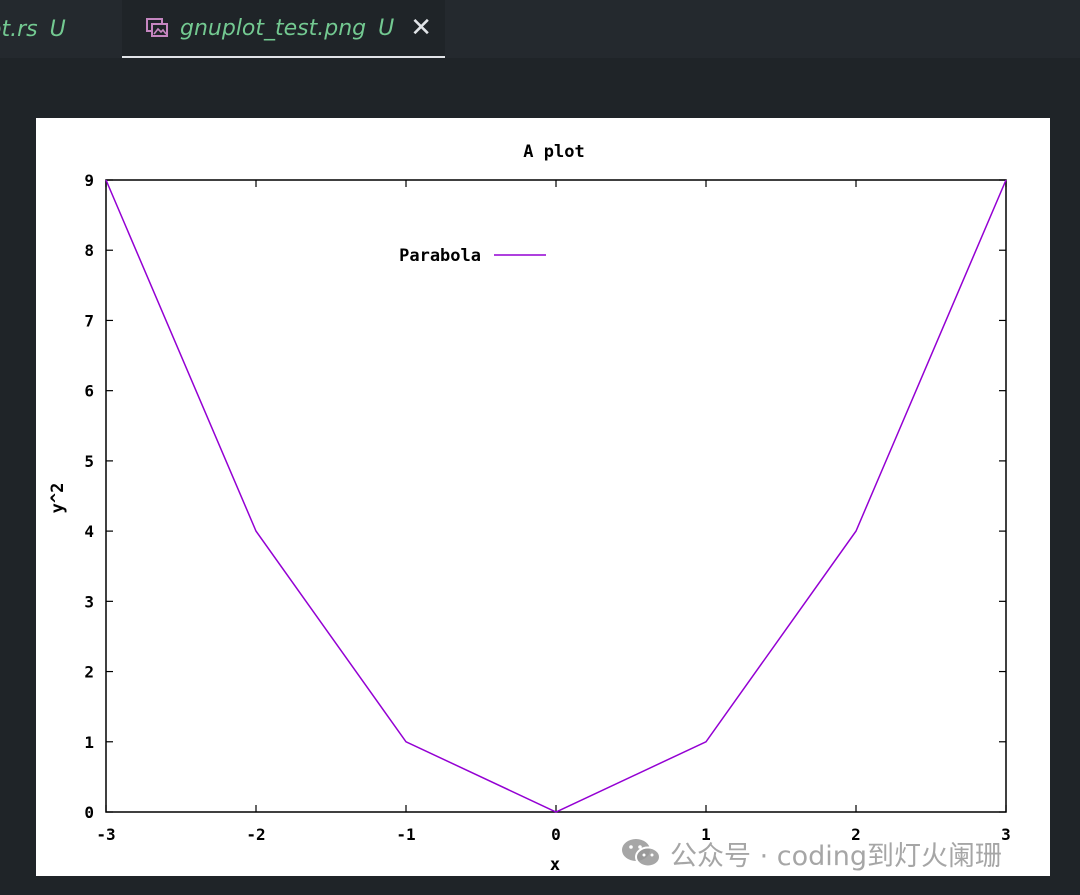  I want to click on y-tick-label: 3, so click(89, 601).